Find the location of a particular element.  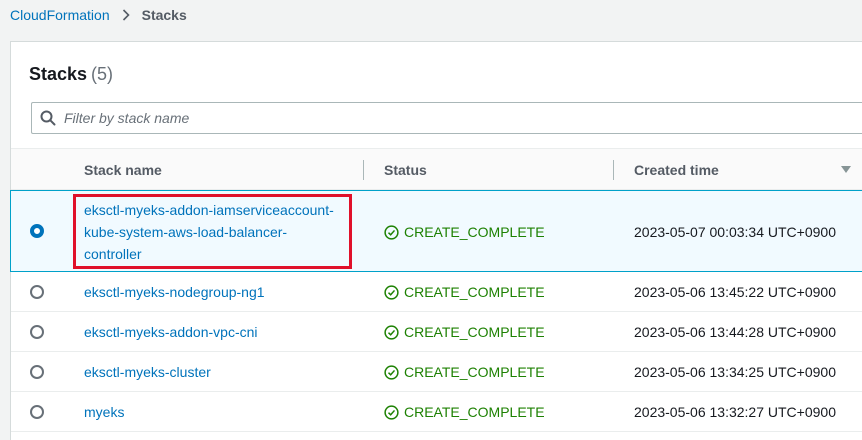

stack-name-link: myeks is located at coordinates (104, 412).